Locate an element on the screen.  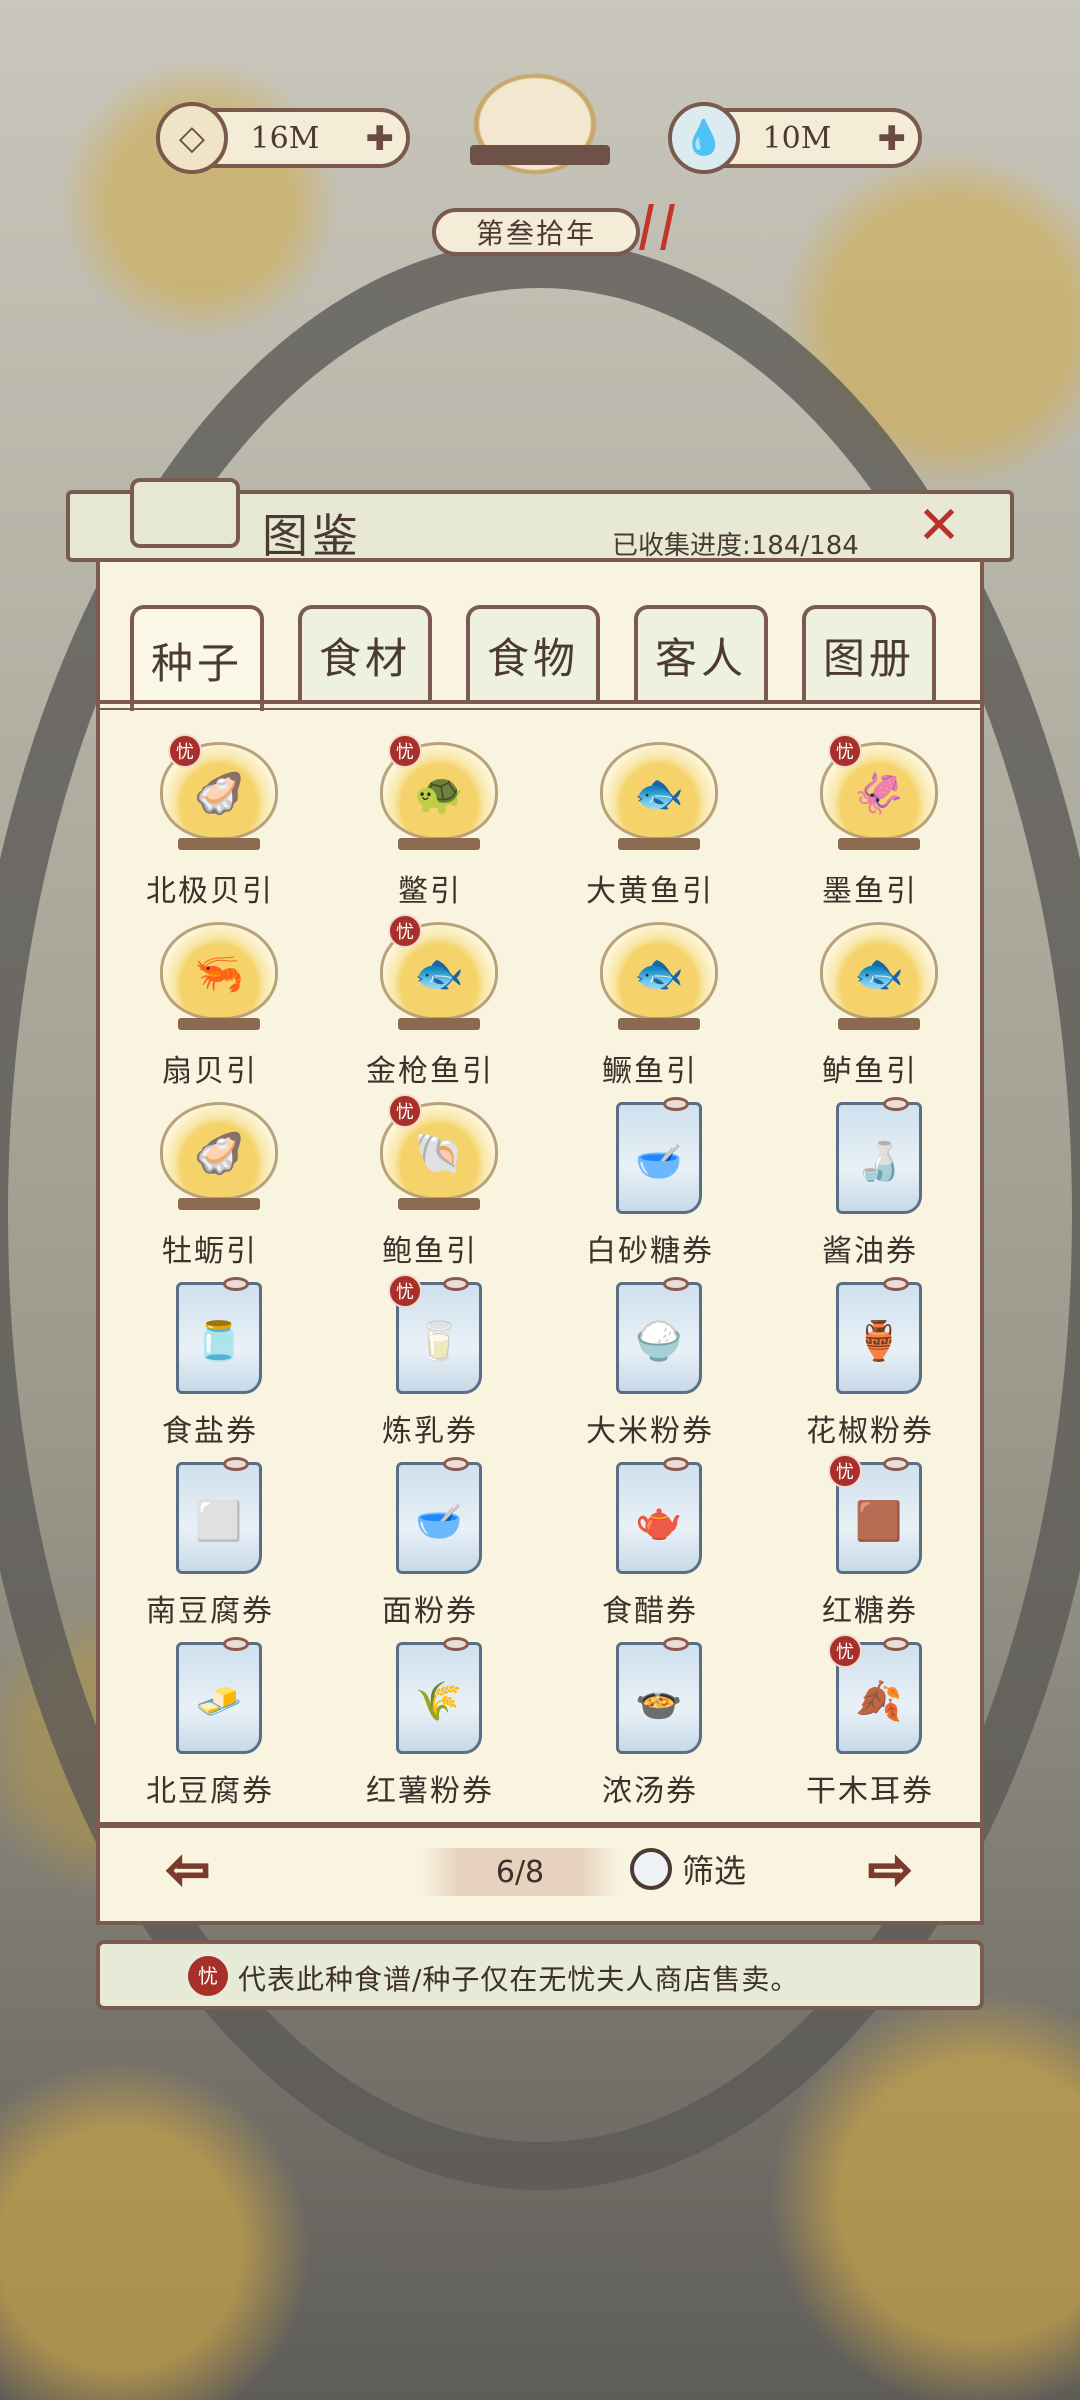
collection-item: 🐟 鳜鱼引 is located at coordinates (650, 1000).